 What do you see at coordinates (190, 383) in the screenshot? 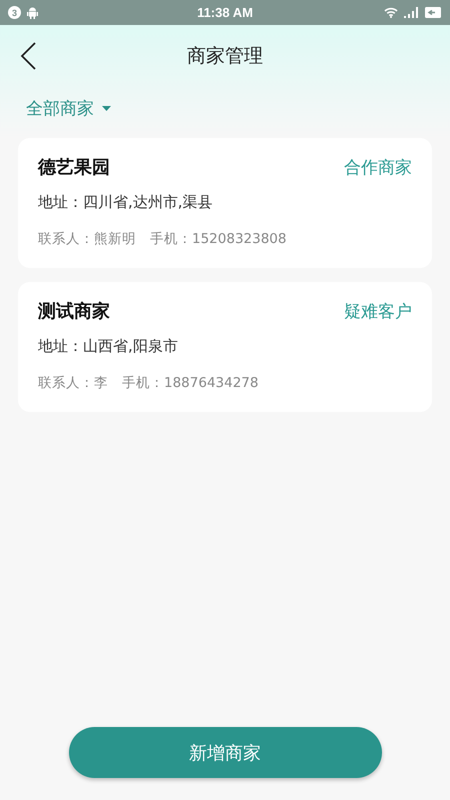
I see `phone-number: 手机：18876434278` at bounding box center [190, 383].